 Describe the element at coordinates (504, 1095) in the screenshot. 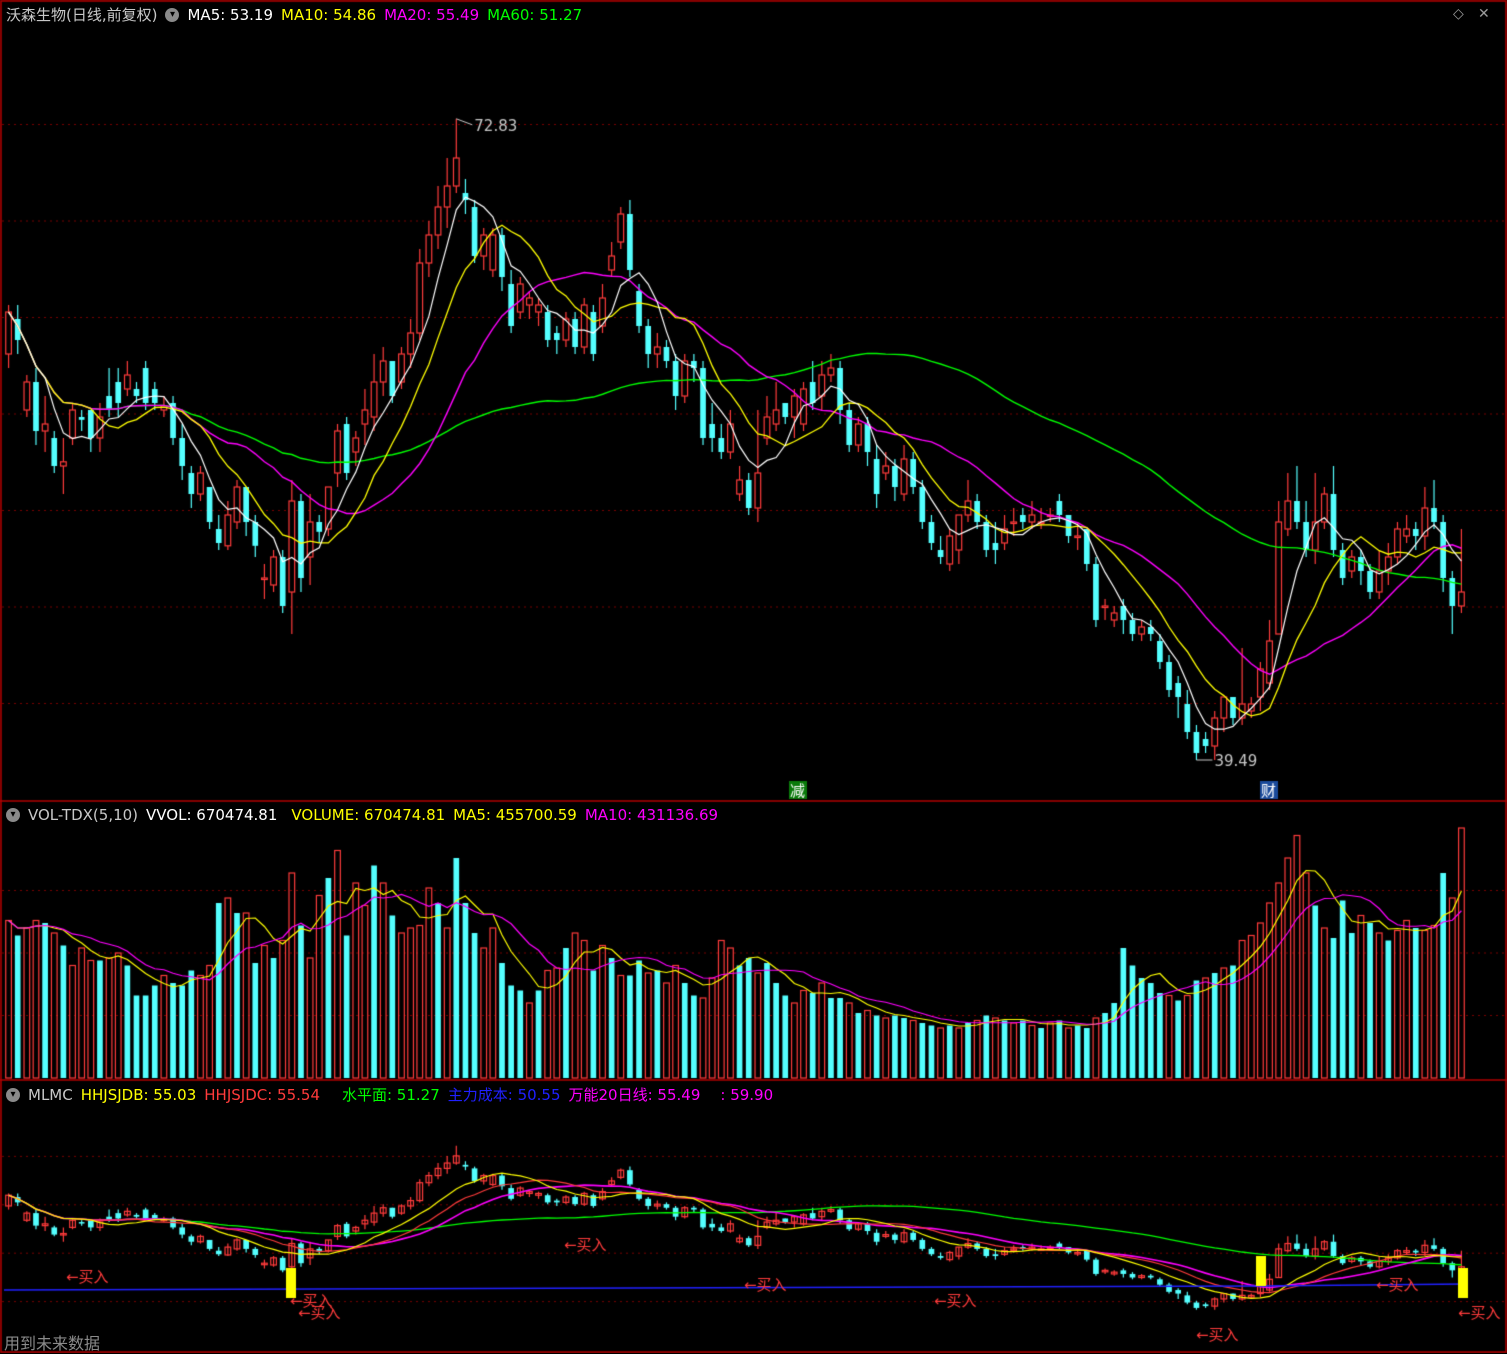

I see `cost-label: 主力成本: 50.55` at that location.